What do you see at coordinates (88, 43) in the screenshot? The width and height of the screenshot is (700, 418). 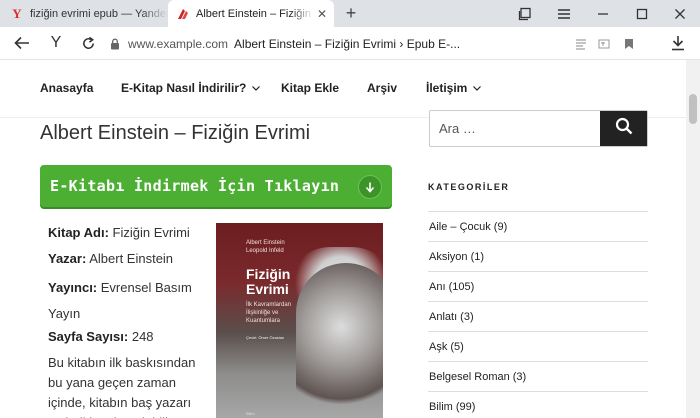 I see `reload-icon` at bounding box center [88, 43].